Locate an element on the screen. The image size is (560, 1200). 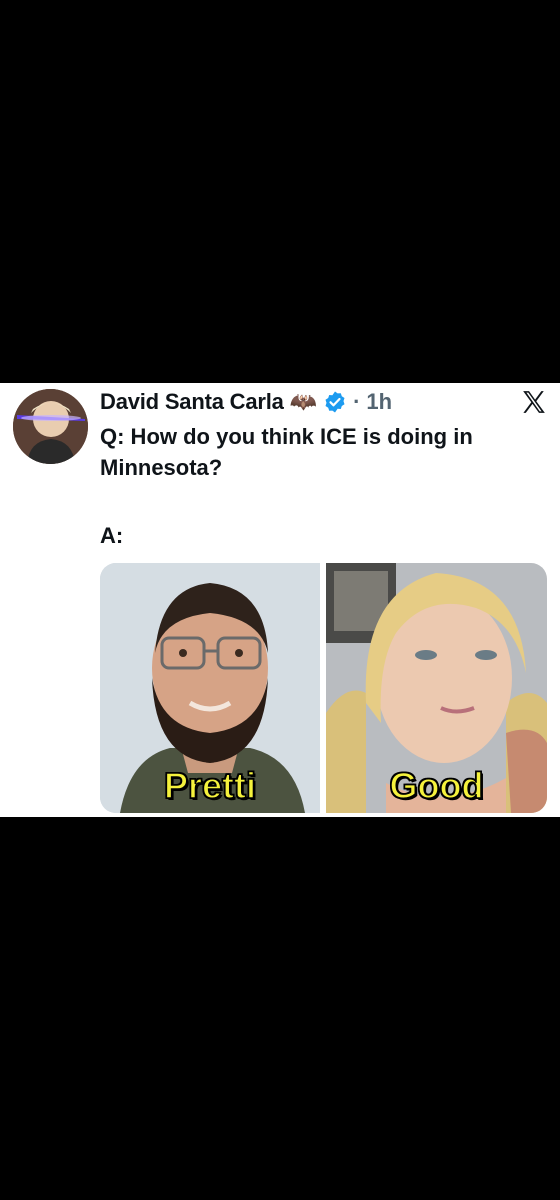
avatar is located at coordinates (50, 426).